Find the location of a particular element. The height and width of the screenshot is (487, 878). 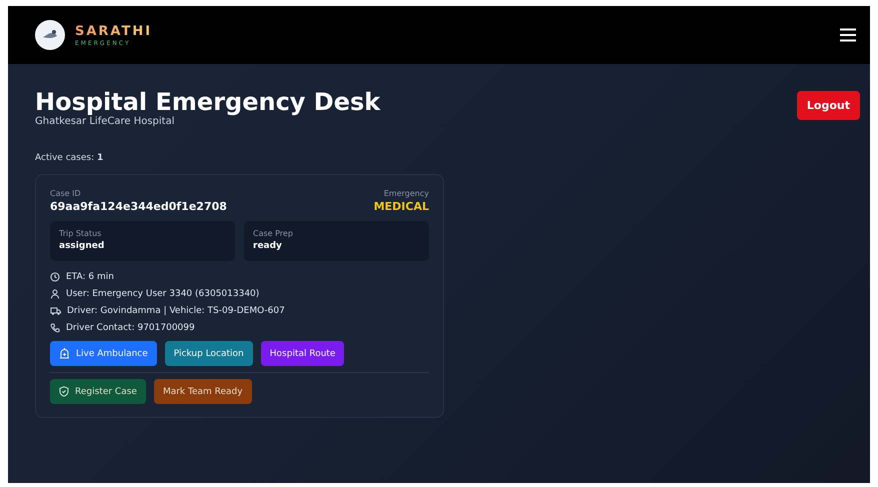

menu-icon is located at coordinates (848, 35).